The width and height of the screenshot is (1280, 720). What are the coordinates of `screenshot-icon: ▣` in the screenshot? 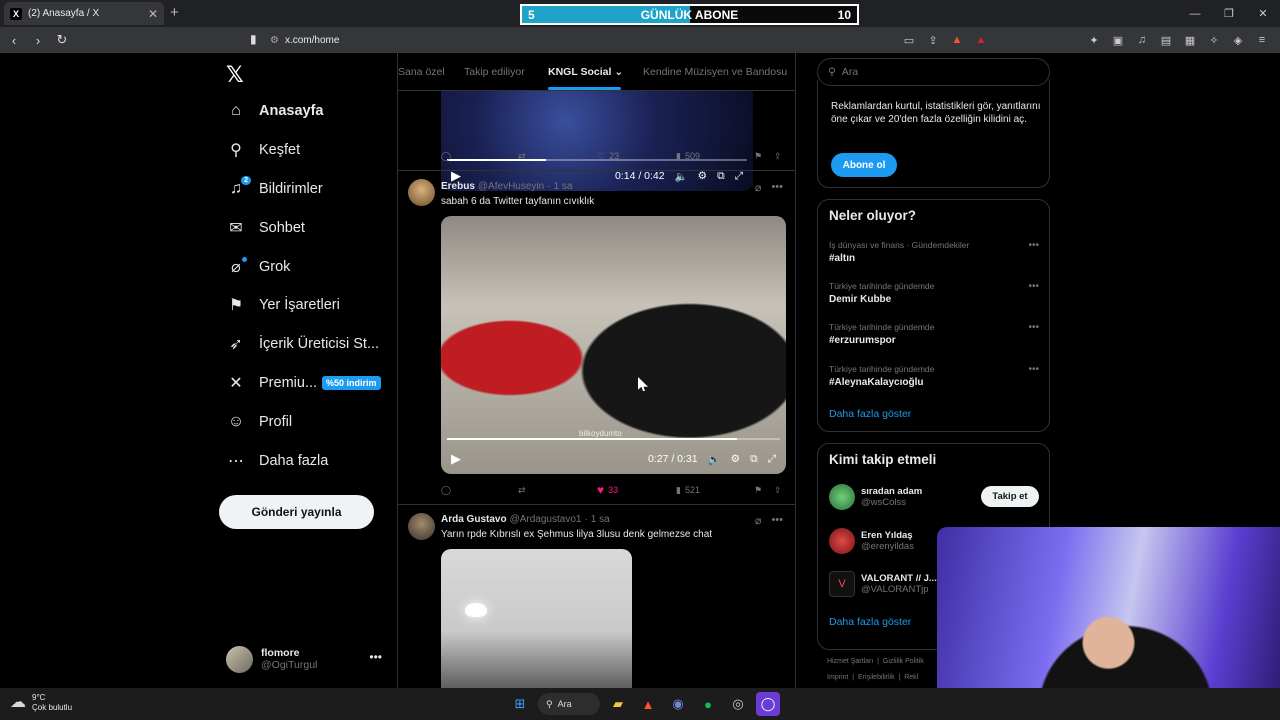 It's located at (1118, 40).